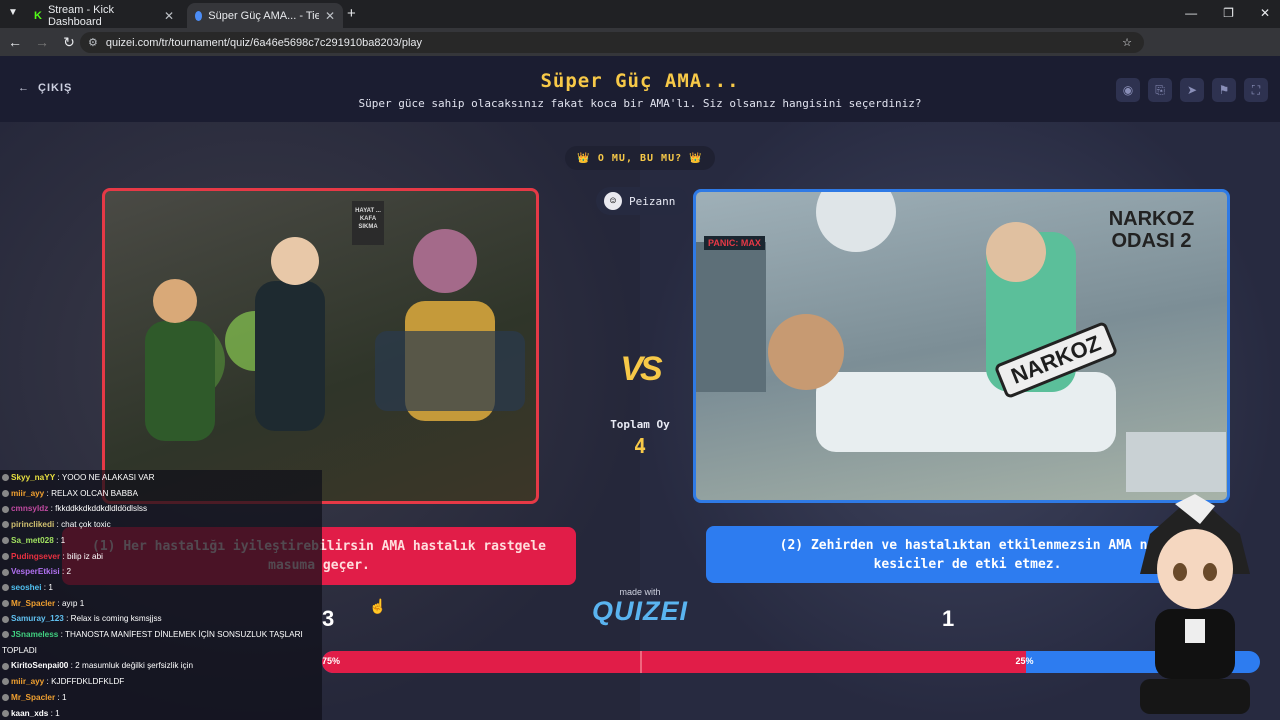 The height and width of the screenshot is (720, 1280). I want to click on total-votes-value: 4, so click(640, 446).